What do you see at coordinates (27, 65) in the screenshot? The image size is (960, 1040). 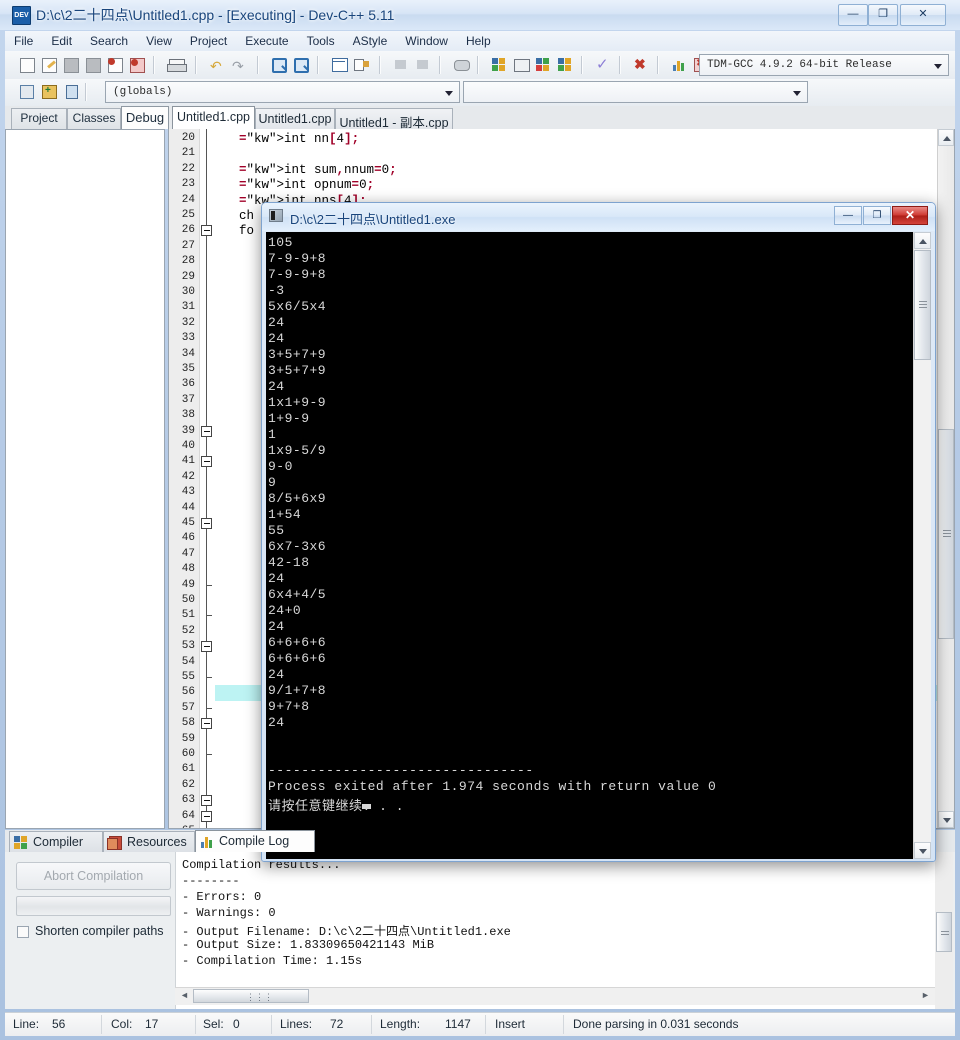 I see `new-file-button` at bounding box center [27, 65].